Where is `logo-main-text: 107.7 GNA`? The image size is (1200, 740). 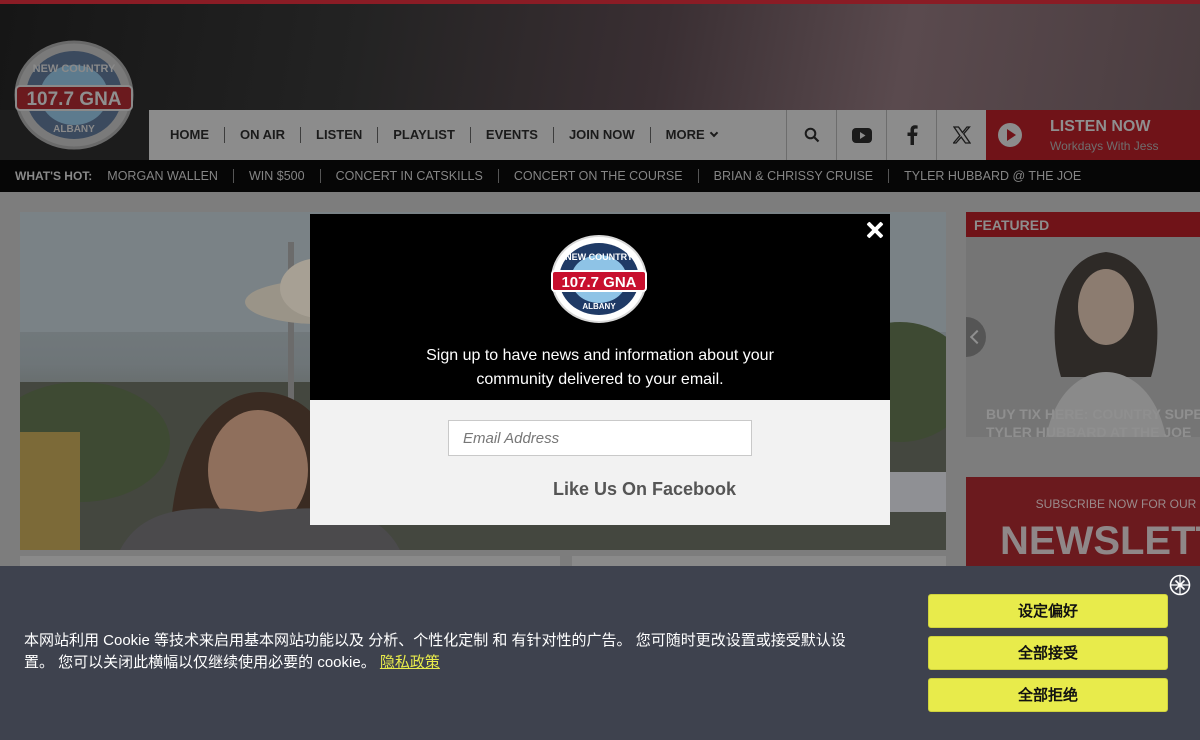 logo-main-text: 107.7 GNA is located at coordinates (73, 99).